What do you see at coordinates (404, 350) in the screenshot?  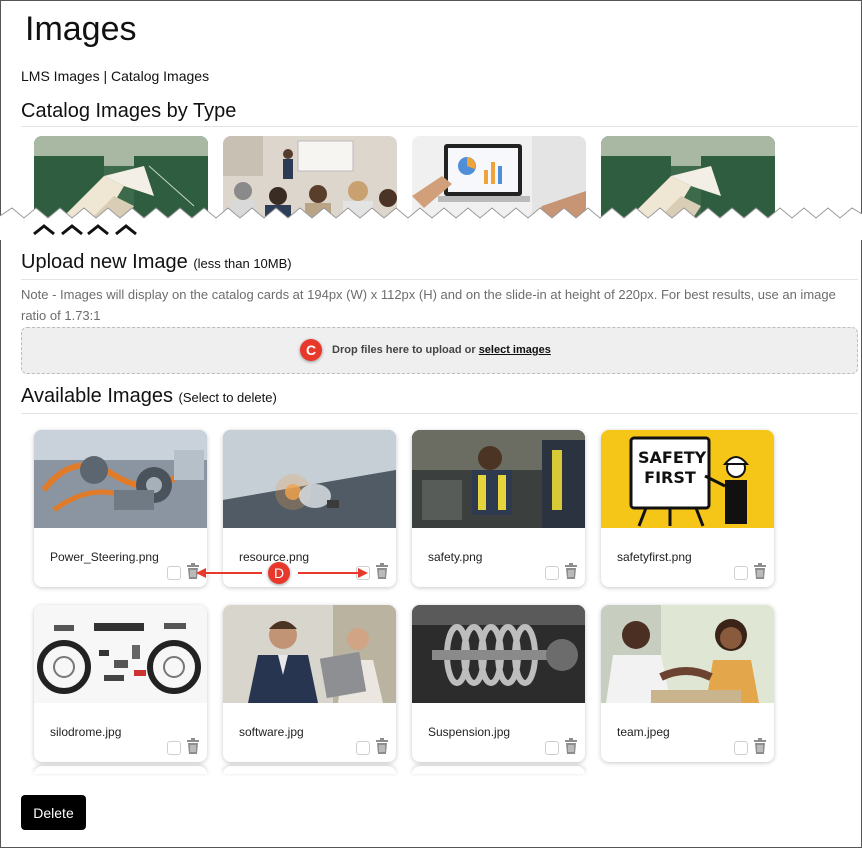 I see `dropzone-label: Drop files here to upload or` at bounding box center [404, 350].